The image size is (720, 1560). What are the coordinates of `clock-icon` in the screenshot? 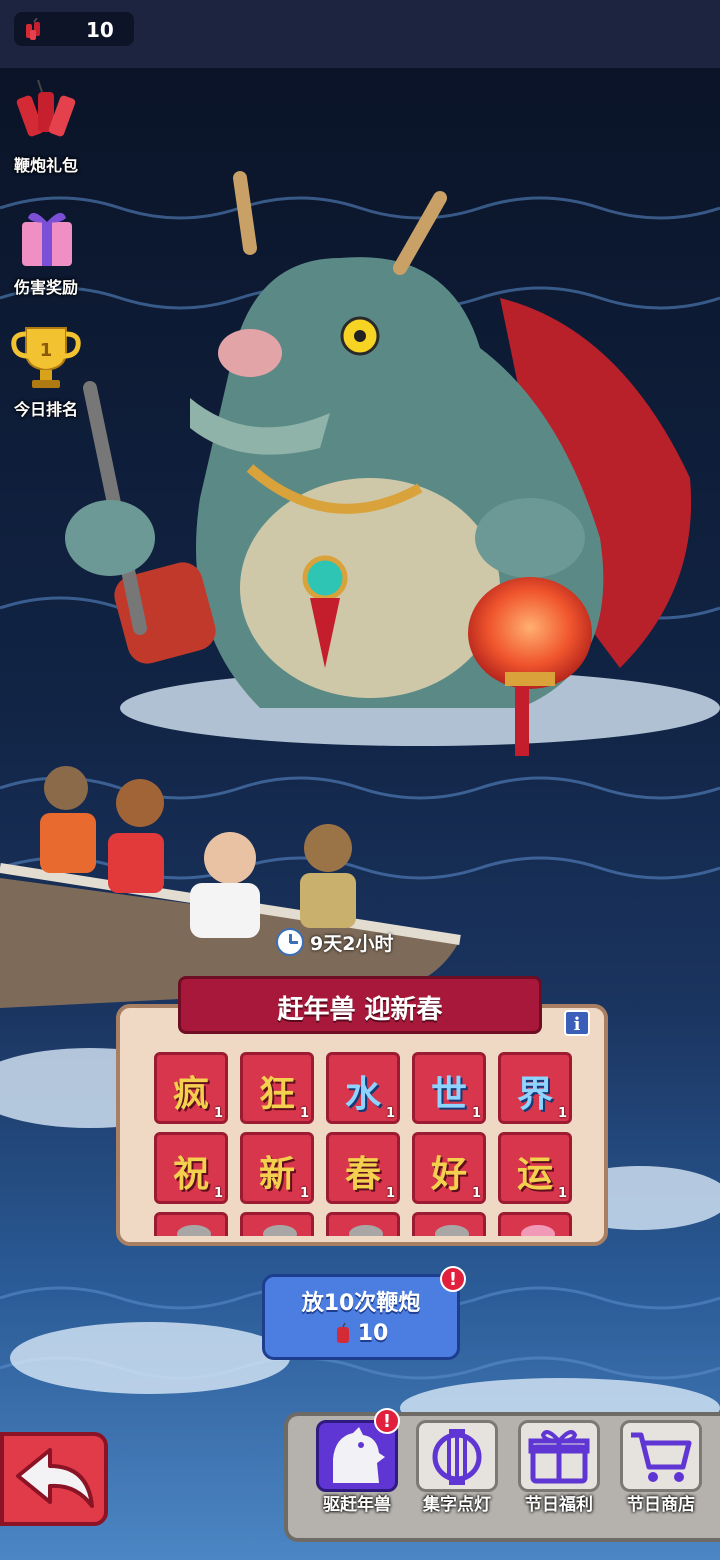 It's located at (290, 942).